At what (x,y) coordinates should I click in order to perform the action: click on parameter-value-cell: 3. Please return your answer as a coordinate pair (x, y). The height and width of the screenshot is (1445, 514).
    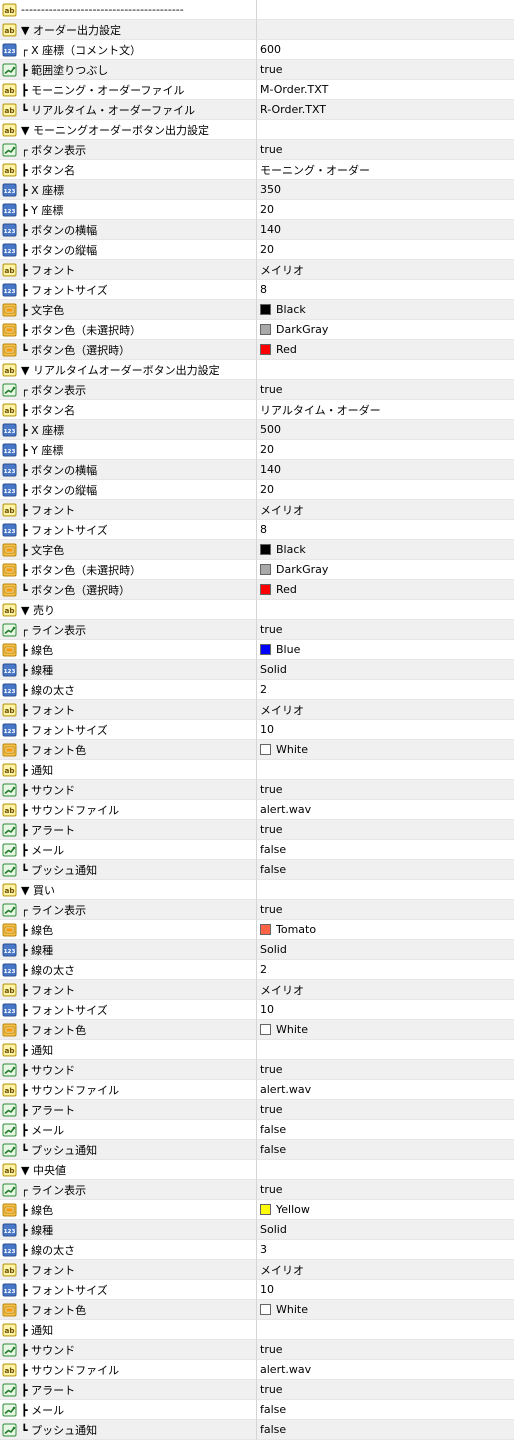
    Looking at the image, I should click on (385, 1250).